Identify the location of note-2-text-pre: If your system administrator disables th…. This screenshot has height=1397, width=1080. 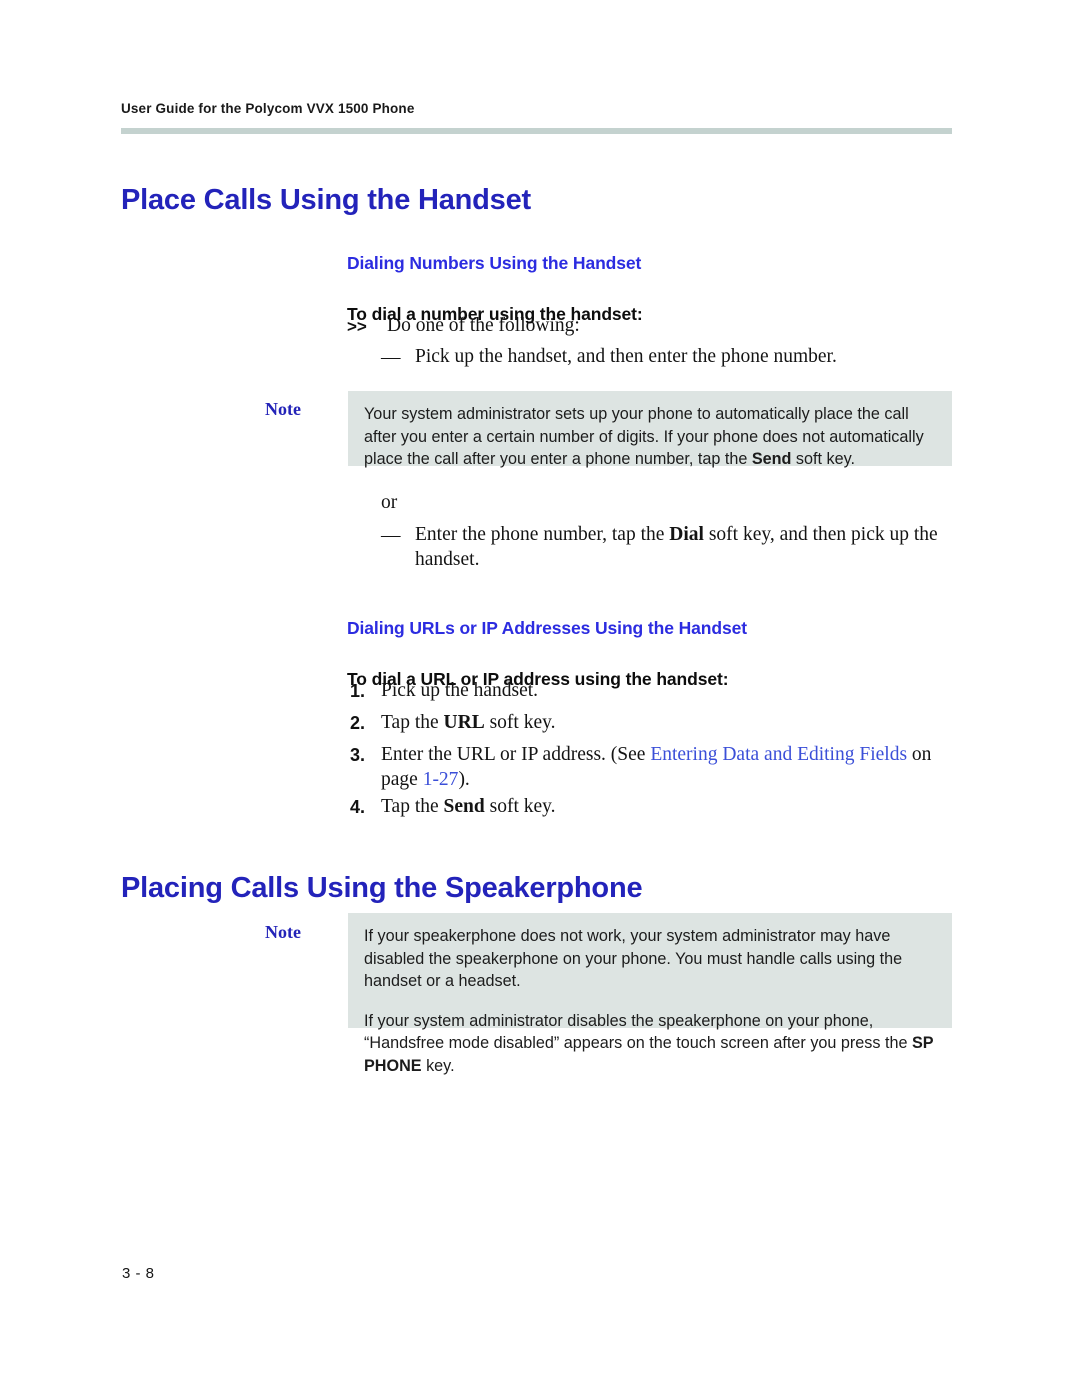
(638, 1032).